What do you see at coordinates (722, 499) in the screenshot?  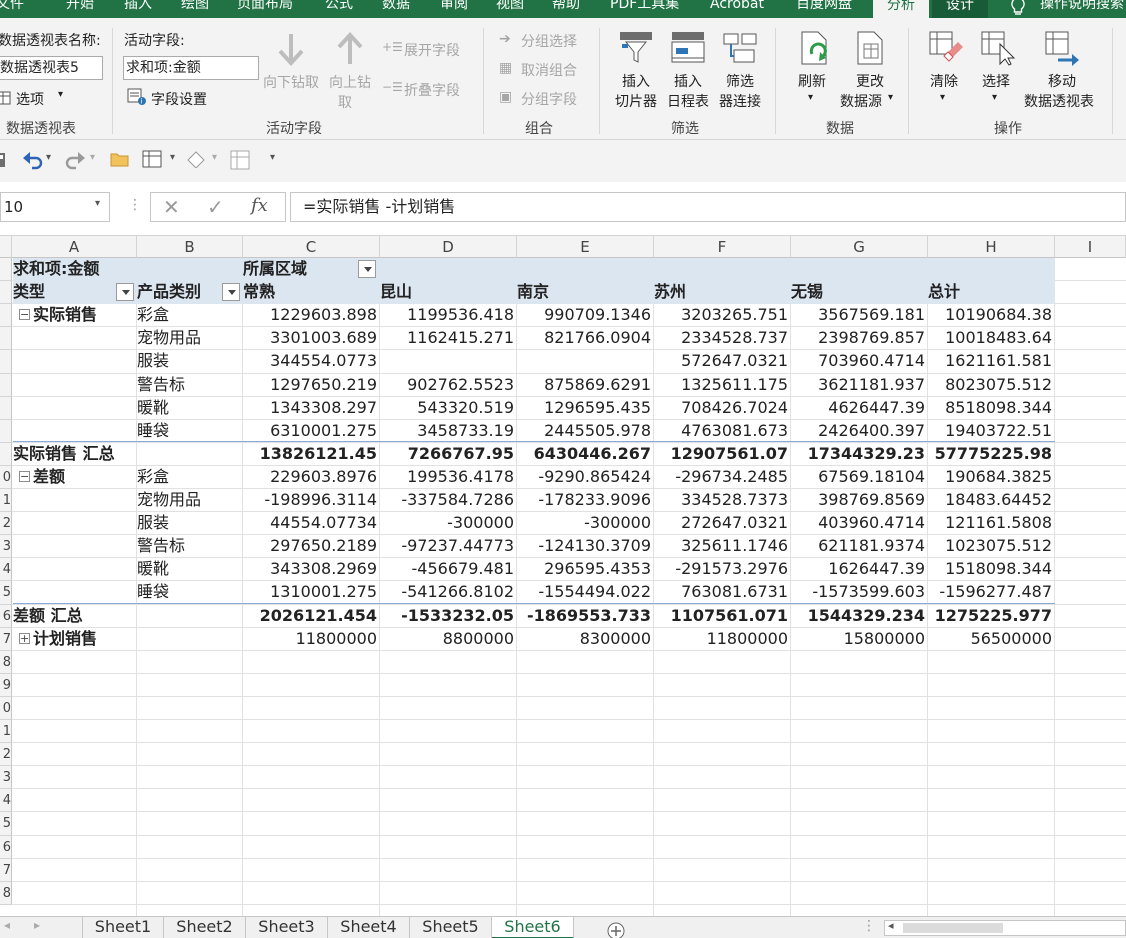 I see `value-cell: 334528.7373` at bounding box center [722, 499].